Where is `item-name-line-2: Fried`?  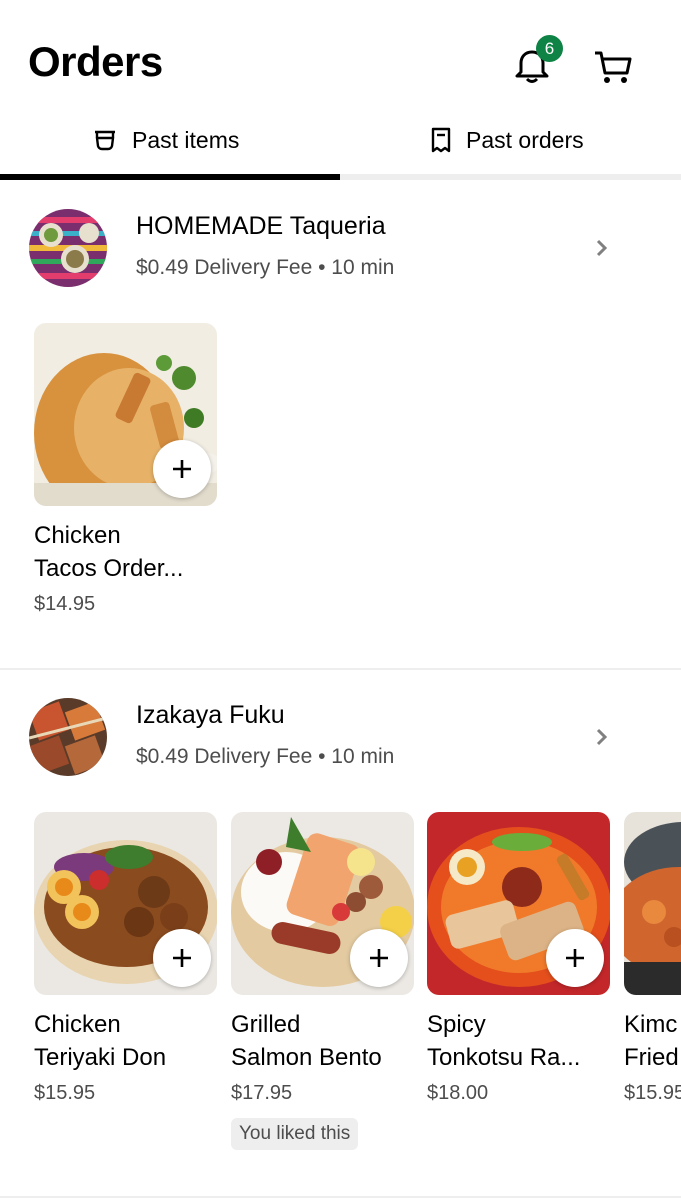
item-name-line-2: Fried is located at coordinates (651, 1057).